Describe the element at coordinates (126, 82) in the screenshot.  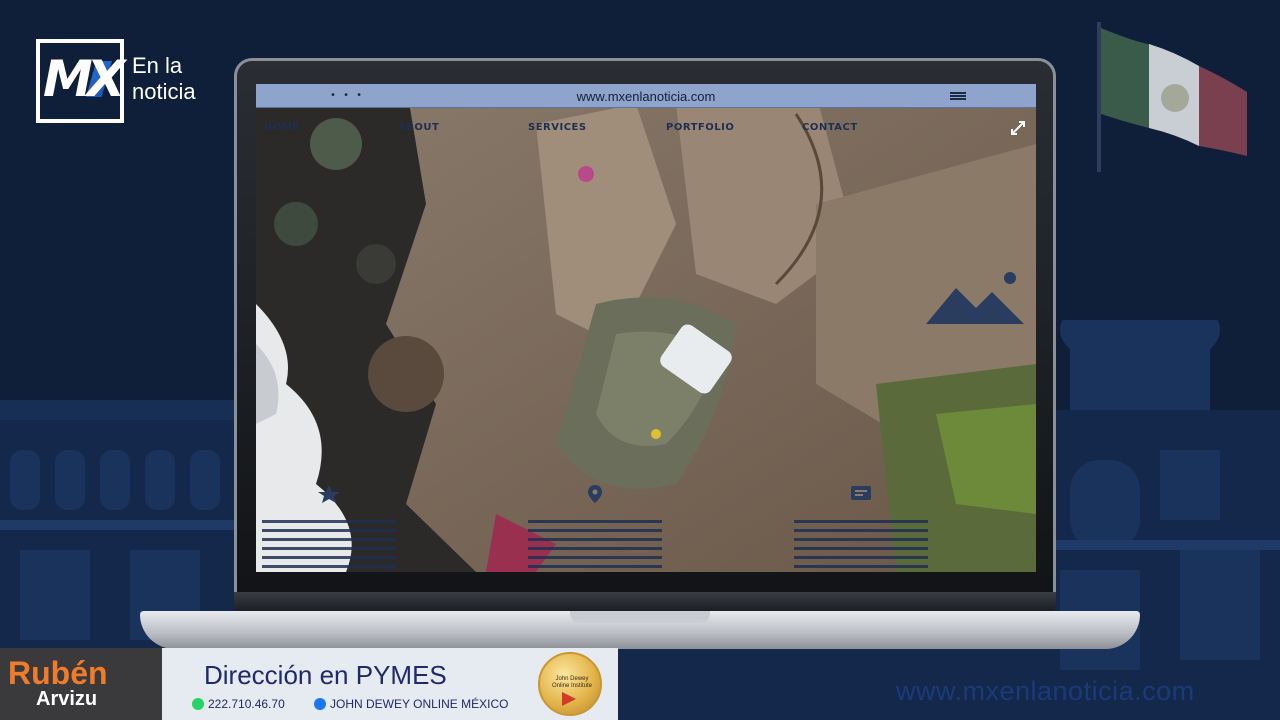
I see `brand-logo: MX En la noticia` at that location.